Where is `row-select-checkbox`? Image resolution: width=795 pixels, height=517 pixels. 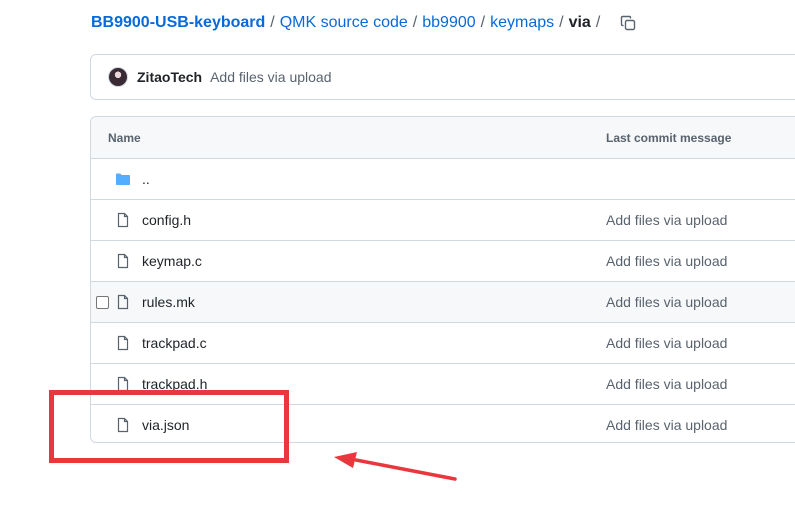 row-select-checkbox is located at coordinates (102, 302).